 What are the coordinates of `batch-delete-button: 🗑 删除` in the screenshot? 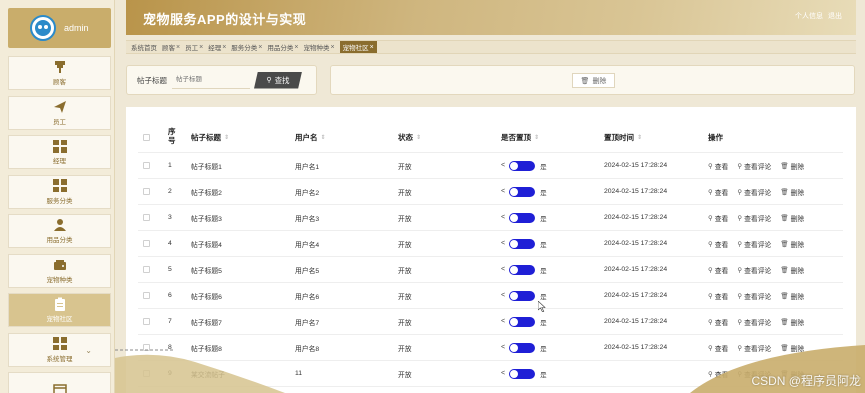 It's located at (593, 80).